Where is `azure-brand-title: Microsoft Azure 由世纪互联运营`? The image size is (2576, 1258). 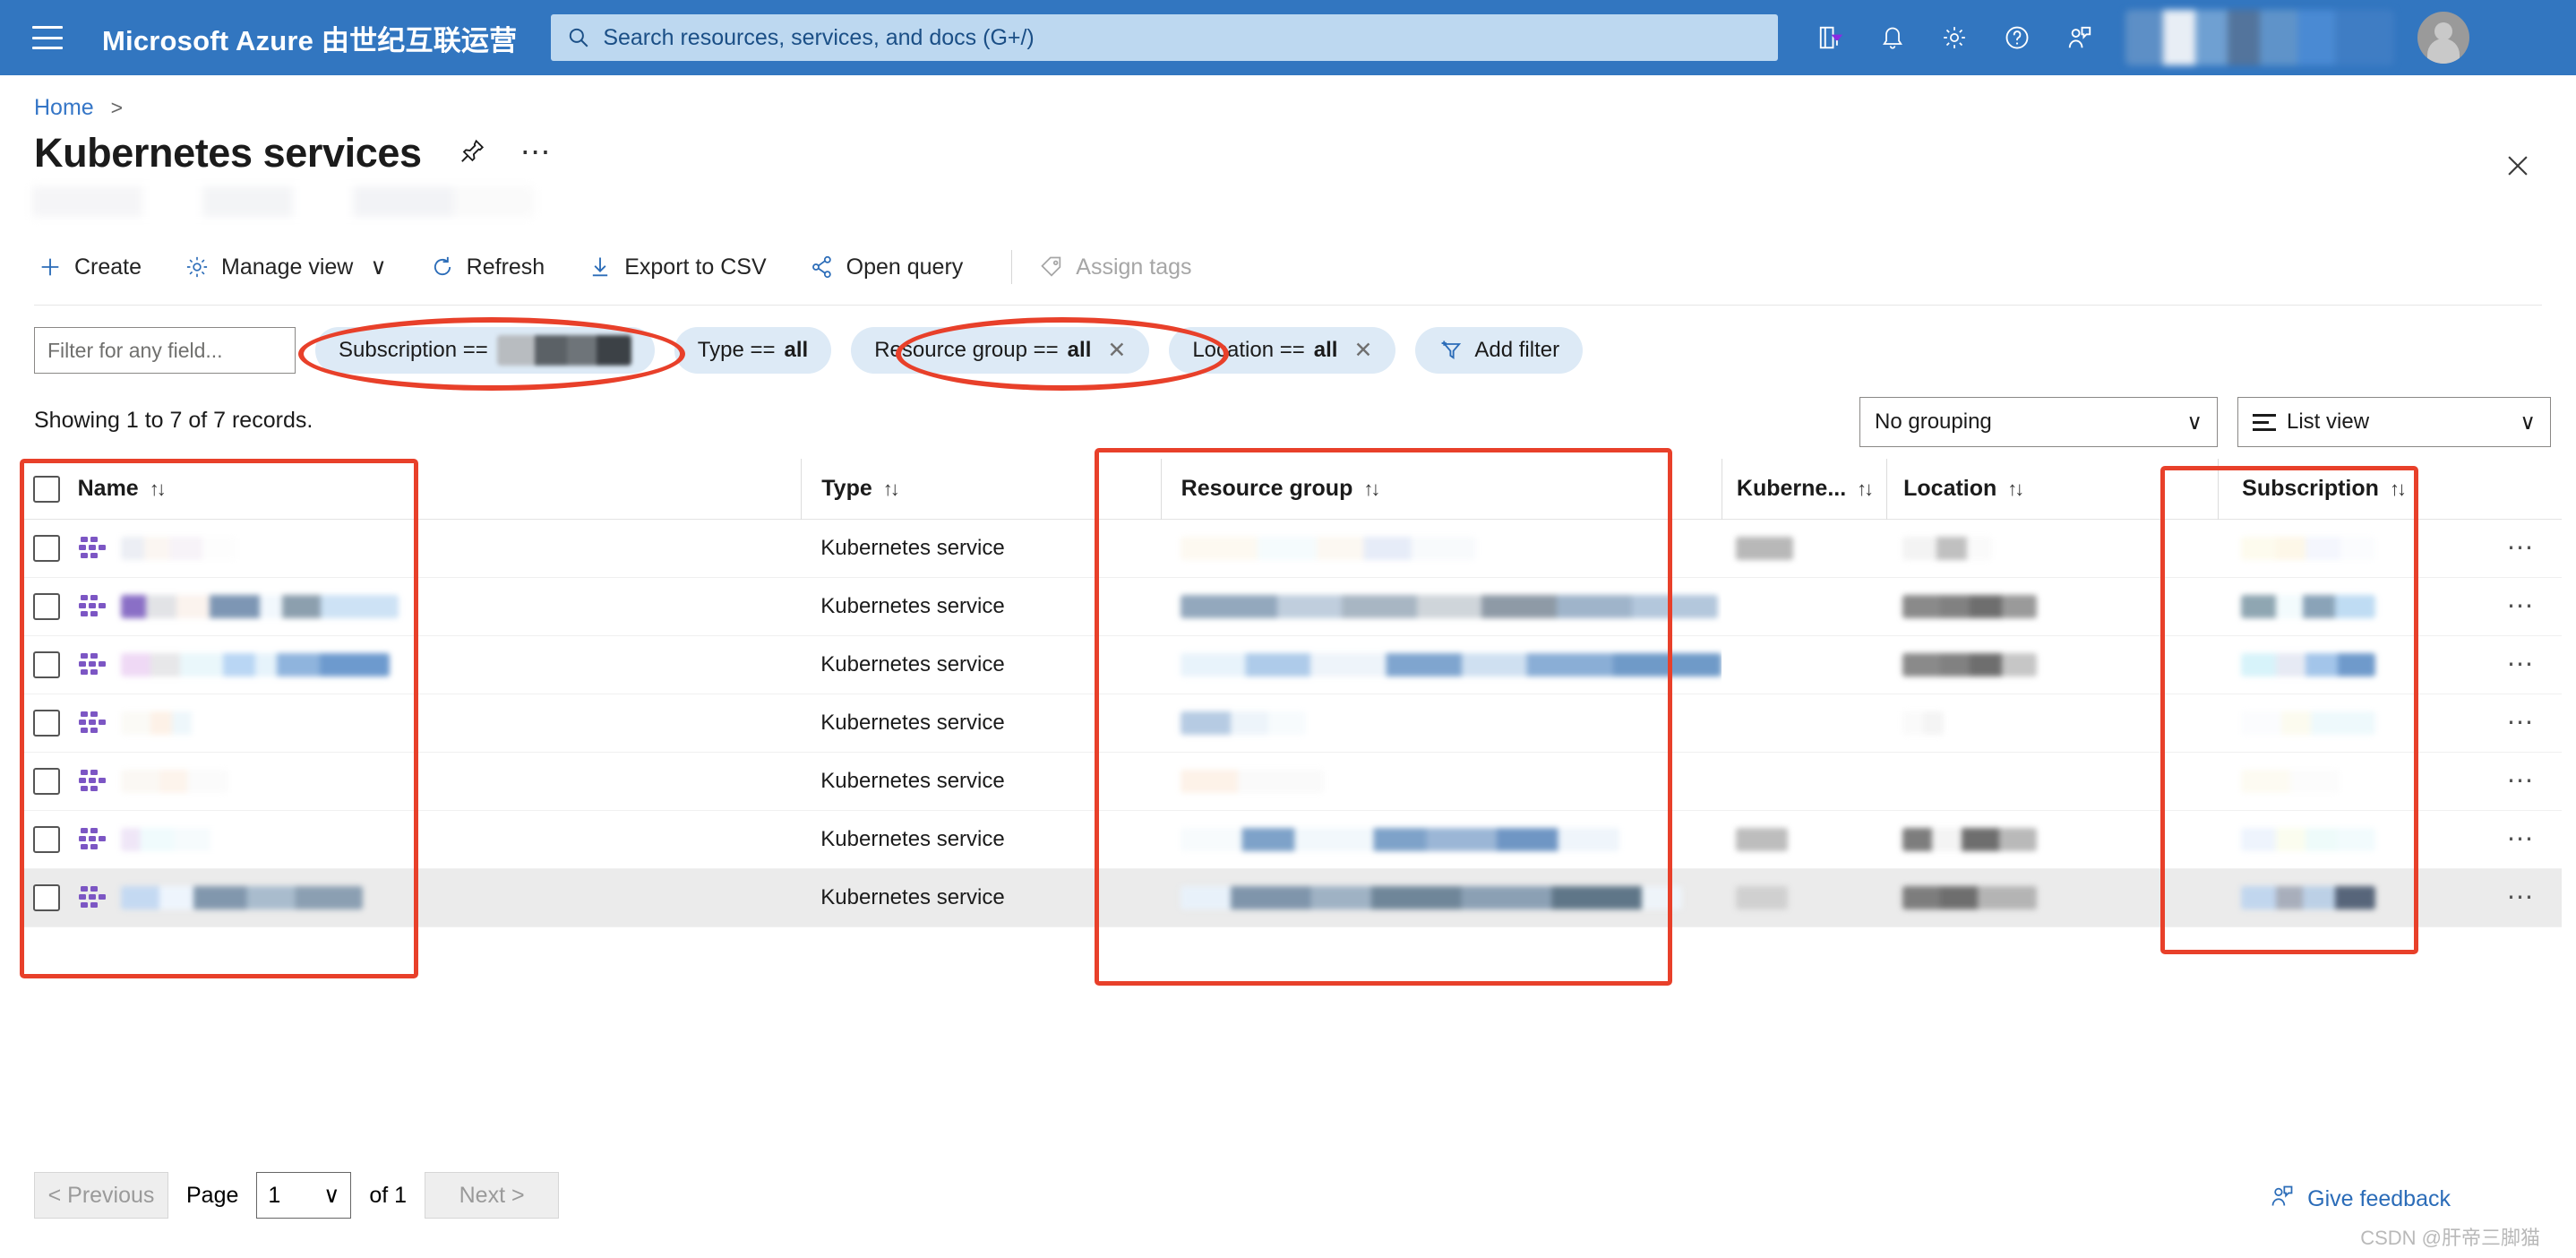
azure-brand-title: Microsoft Azure 由世纪互联运营 is located at coordinates (309, 38).